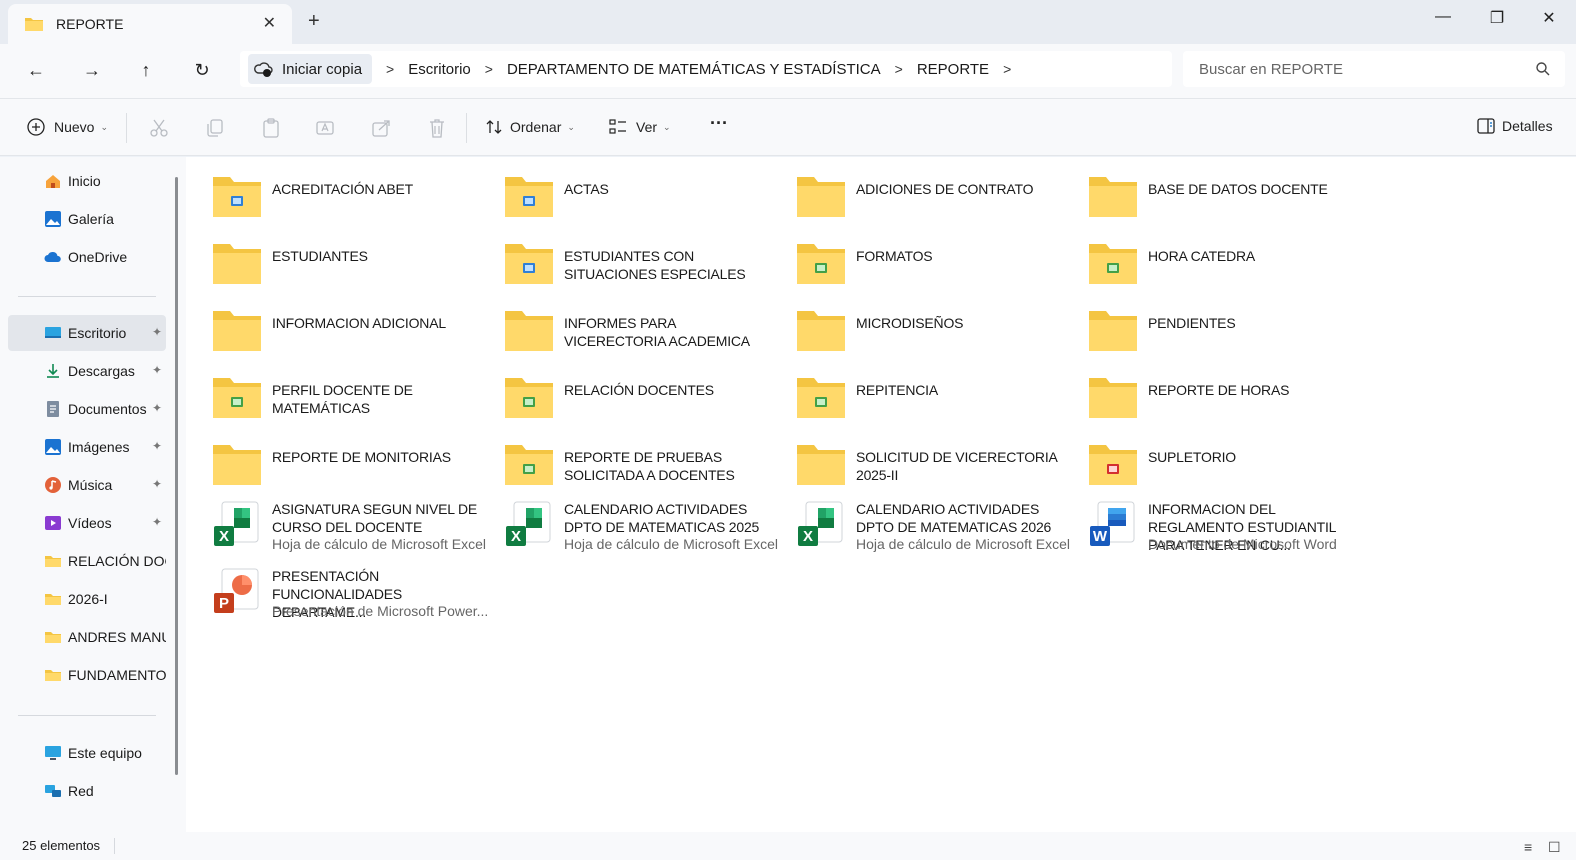 This screenshot has width=1576, height=860. I want to click on breadcrumb-home-label: Iniciar copia, so click(322, 69).